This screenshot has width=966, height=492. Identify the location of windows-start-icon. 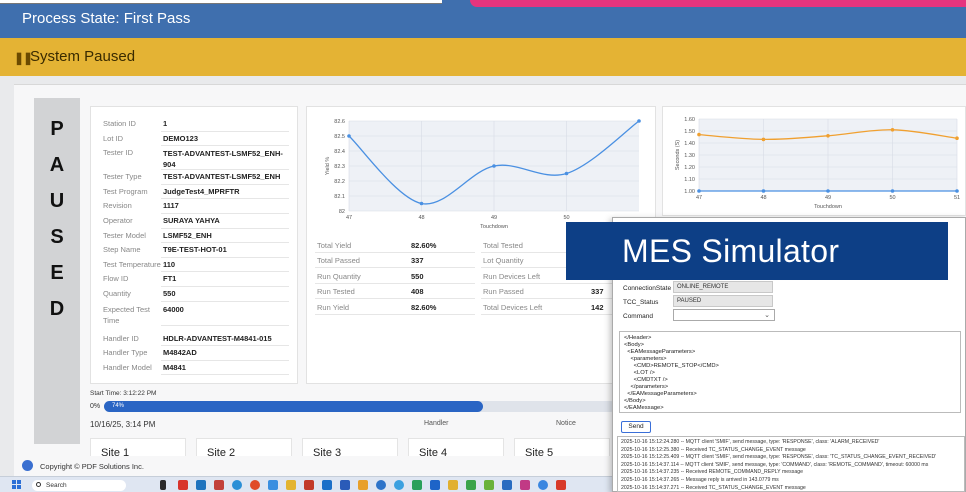
(17, 485).